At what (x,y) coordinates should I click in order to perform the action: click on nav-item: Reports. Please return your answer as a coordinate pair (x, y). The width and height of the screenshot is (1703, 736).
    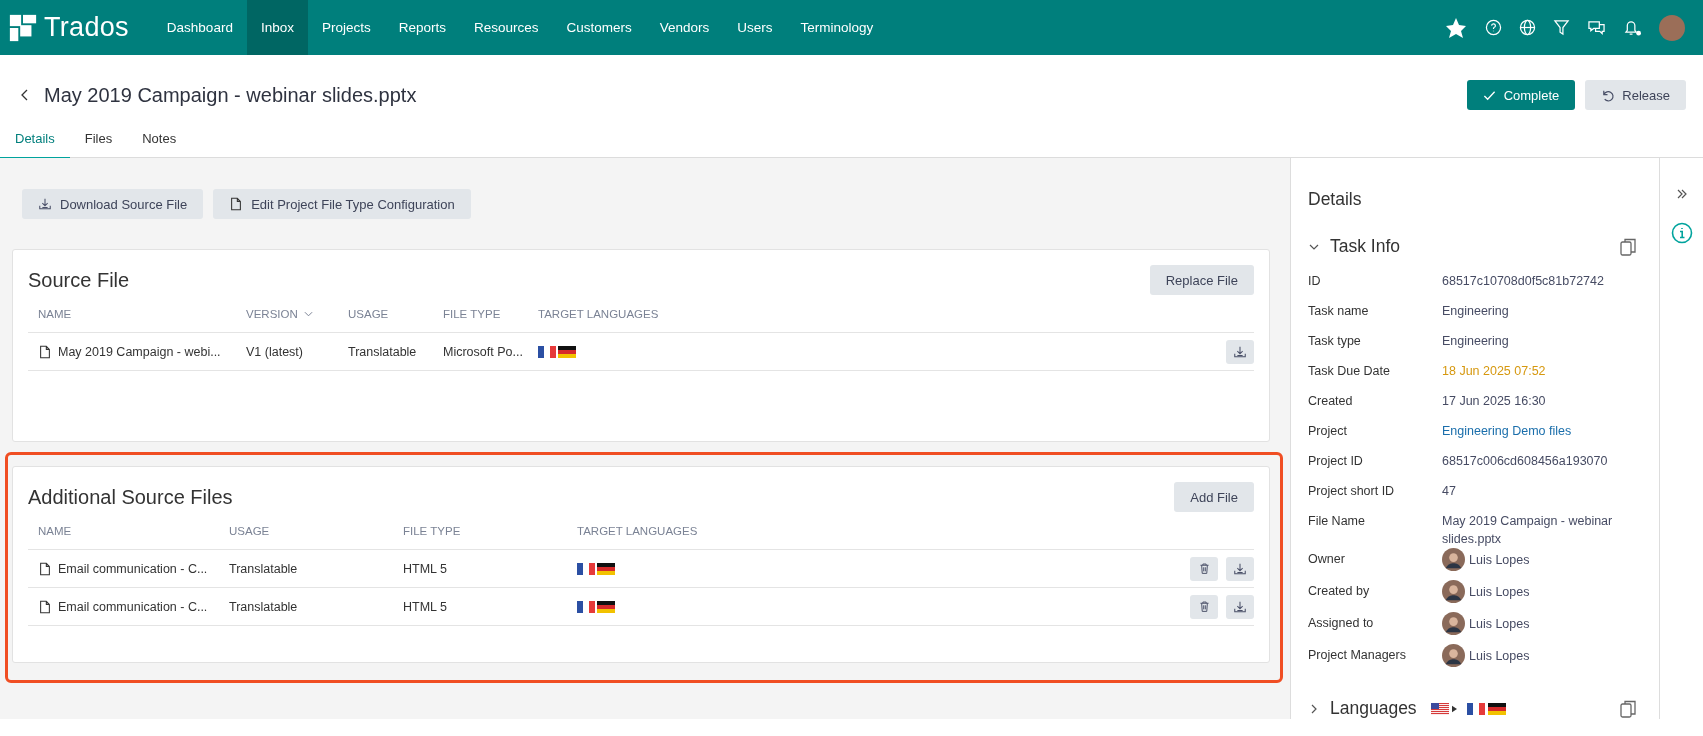
    Looking at the image, I should click on (422, 27).